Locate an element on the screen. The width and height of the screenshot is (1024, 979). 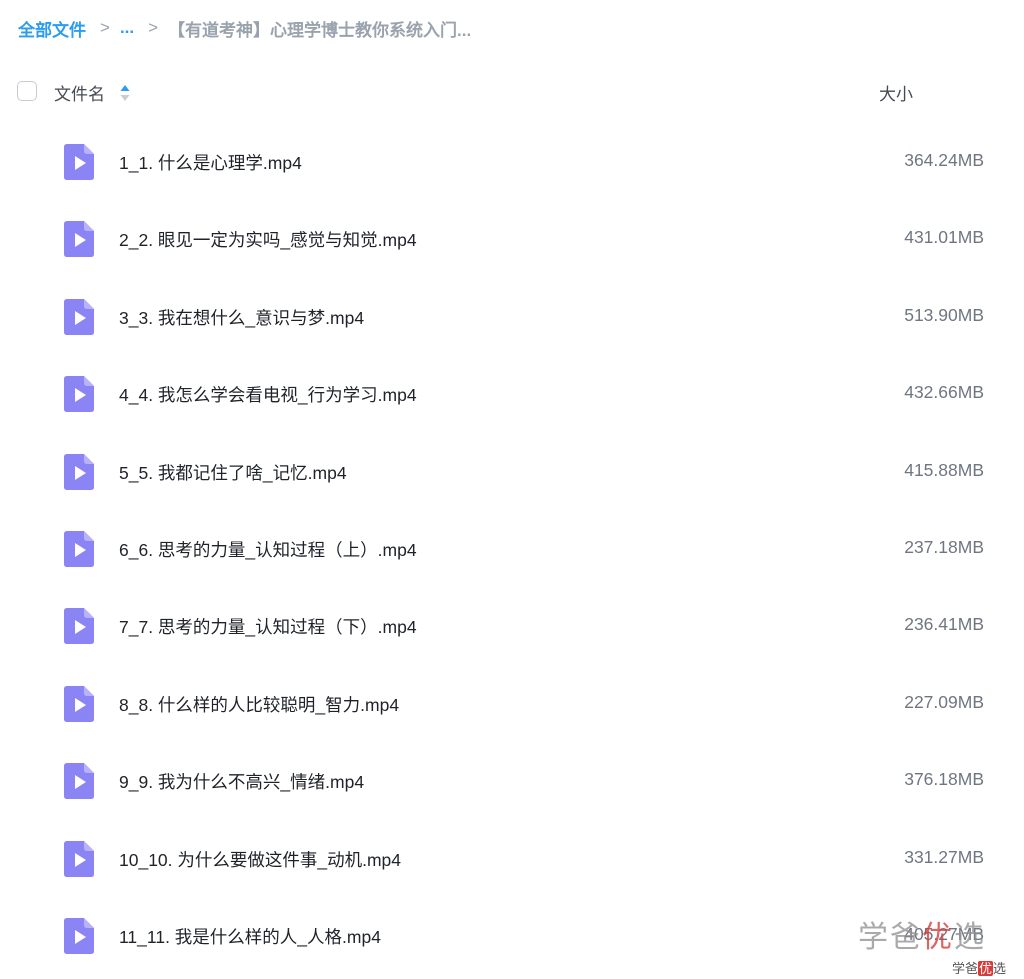
file-row: 1_1. 什么是心理学.mp4 364.24MB is located at coordinates (512, 161).